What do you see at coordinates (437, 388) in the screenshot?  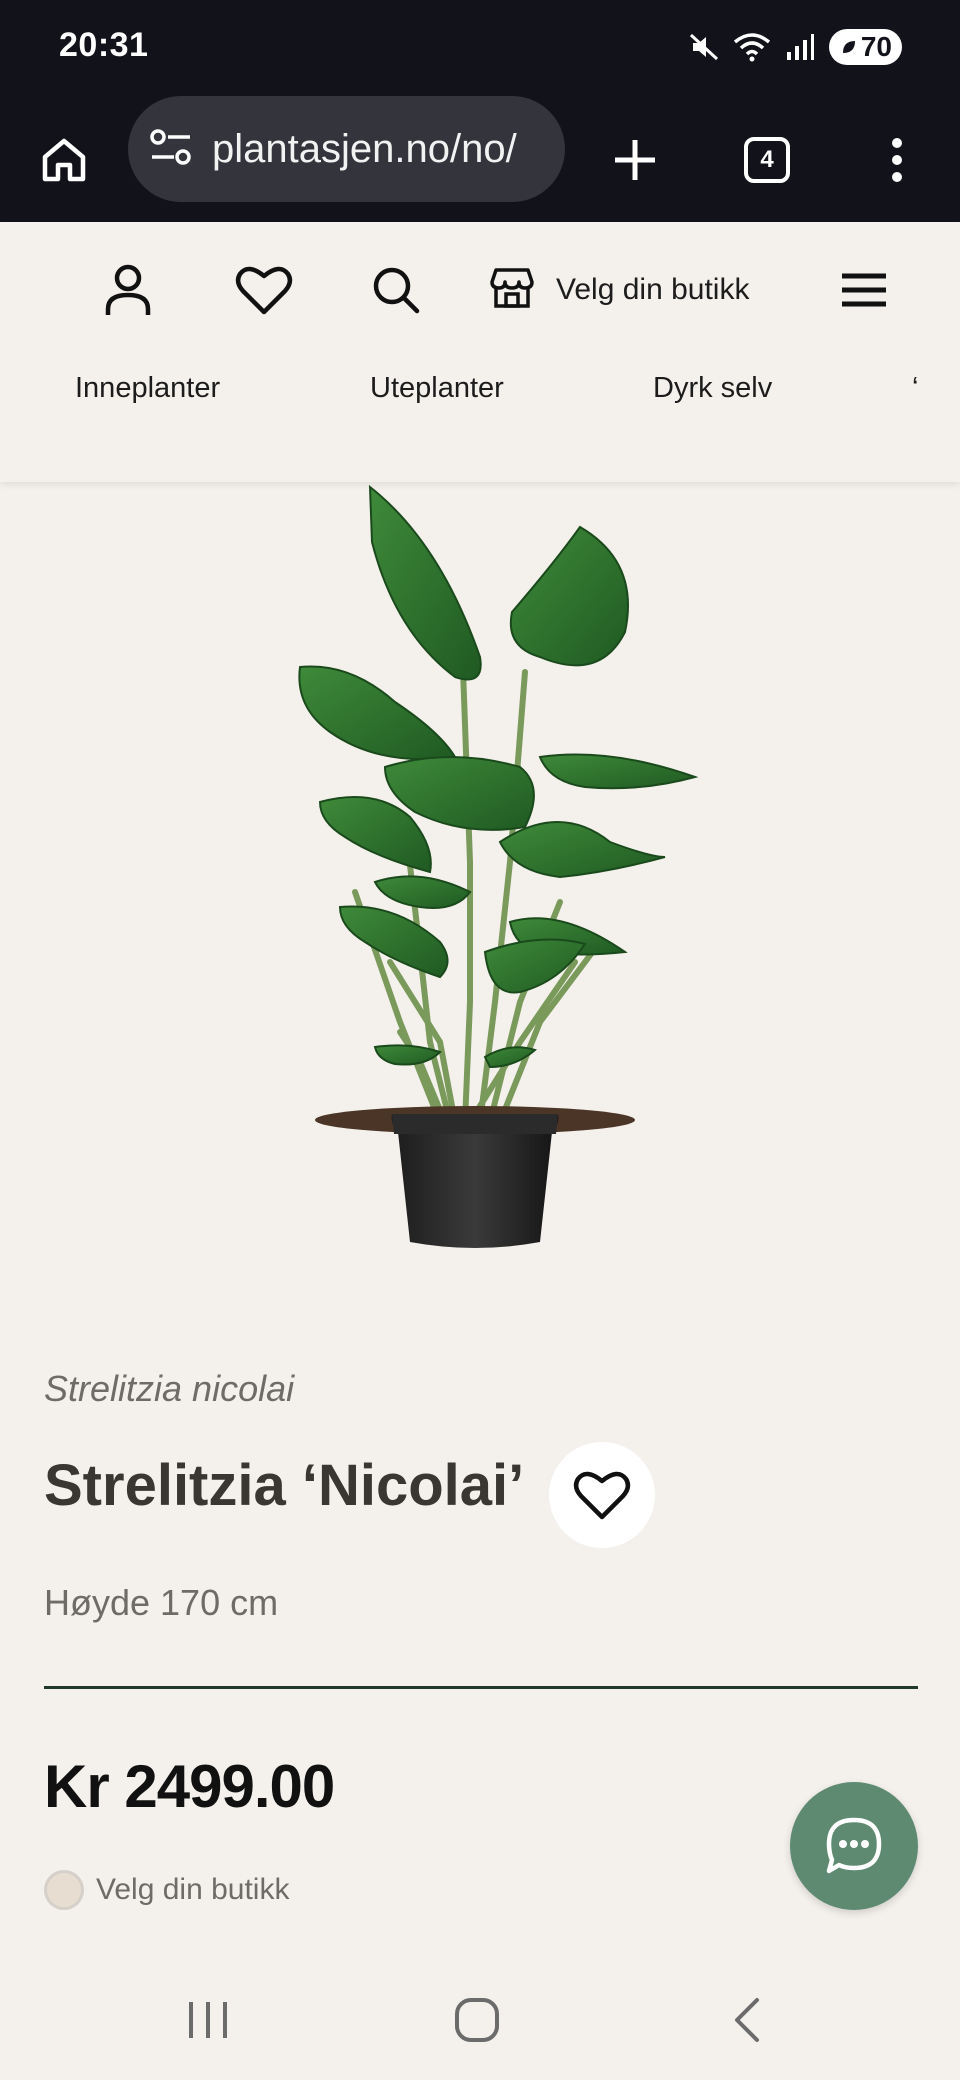 I see `nav-item-uteplanter: Uteplanter` at bounding box center [437, 388].